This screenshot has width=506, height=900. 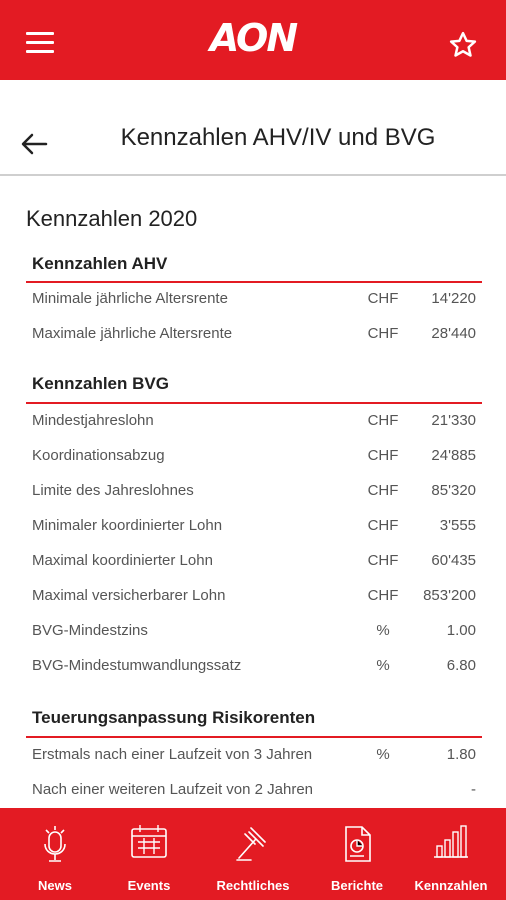 What do you see at coordinates (253, 596) in the screenshot?
I see `table-row: Maximal versicherbarer Lohn CHF 853'200` at bounding box center [253, 596].